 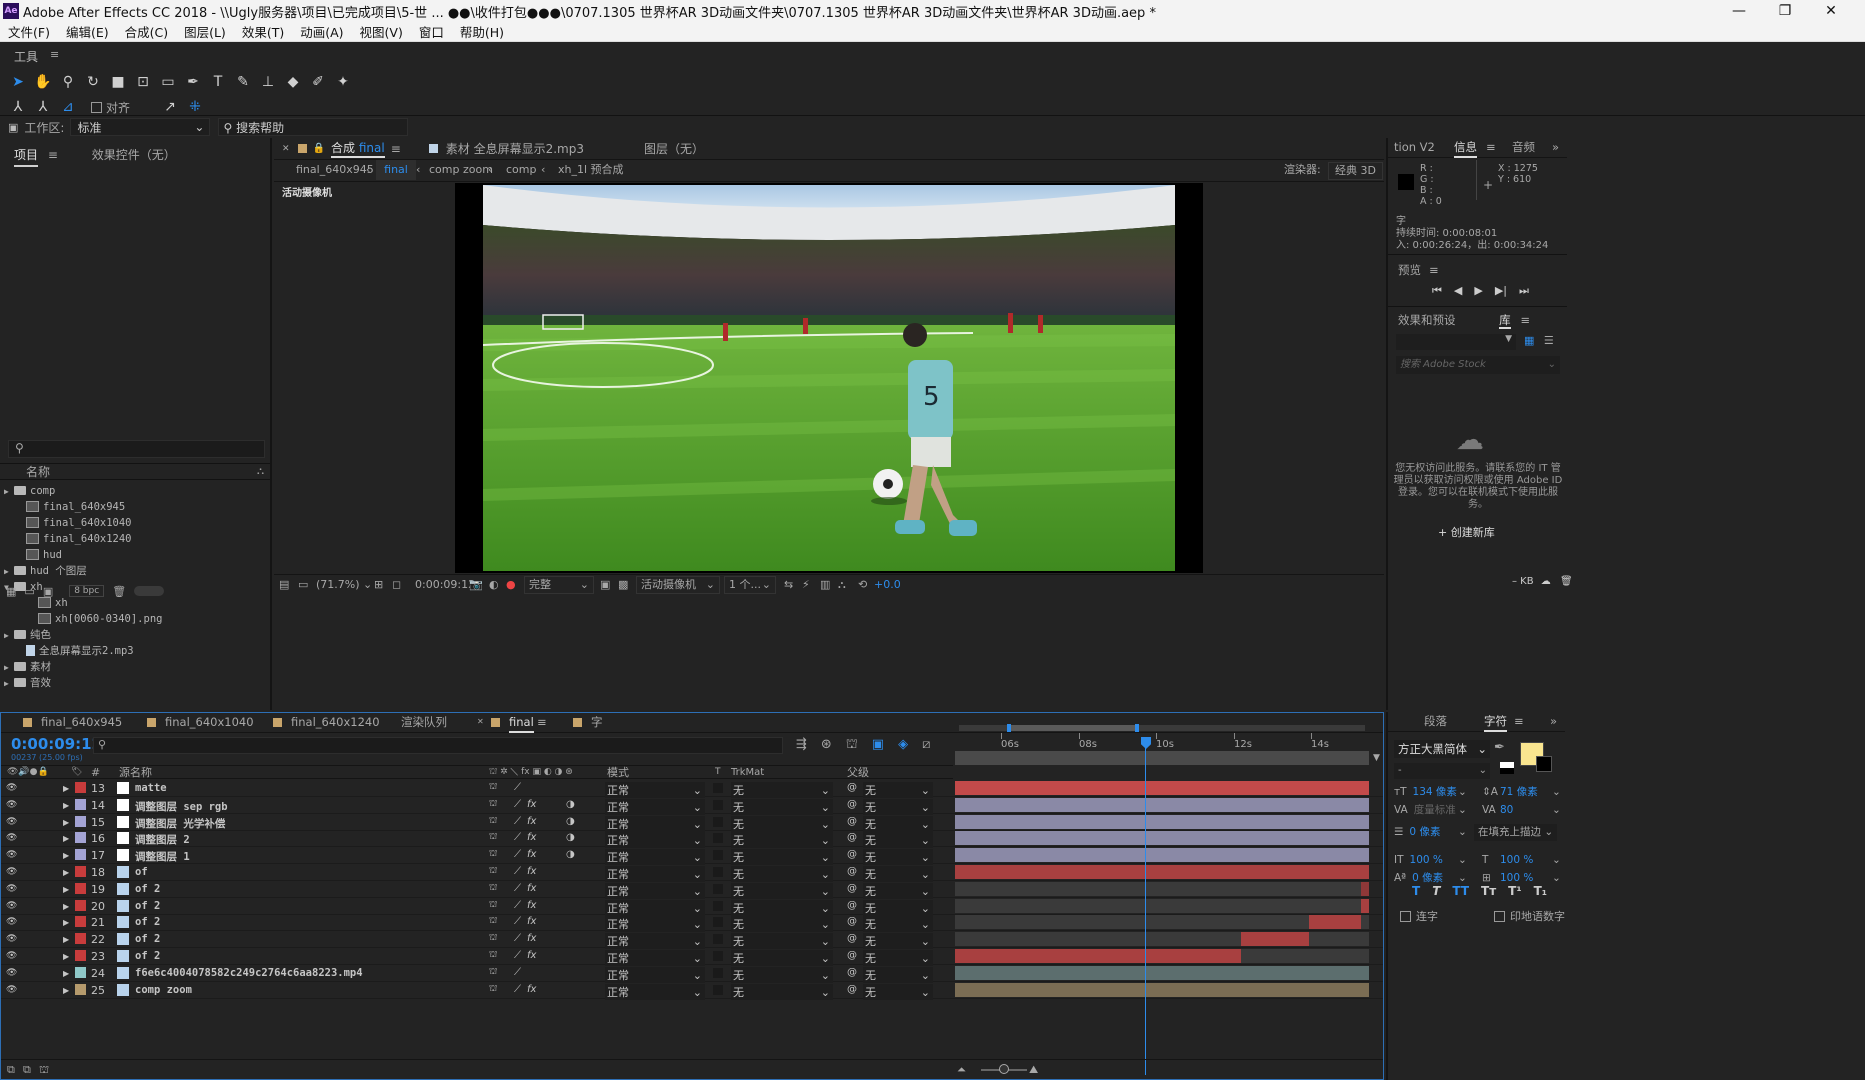 I want to click on expand-icon: ▶, so click(x=9, y=572).